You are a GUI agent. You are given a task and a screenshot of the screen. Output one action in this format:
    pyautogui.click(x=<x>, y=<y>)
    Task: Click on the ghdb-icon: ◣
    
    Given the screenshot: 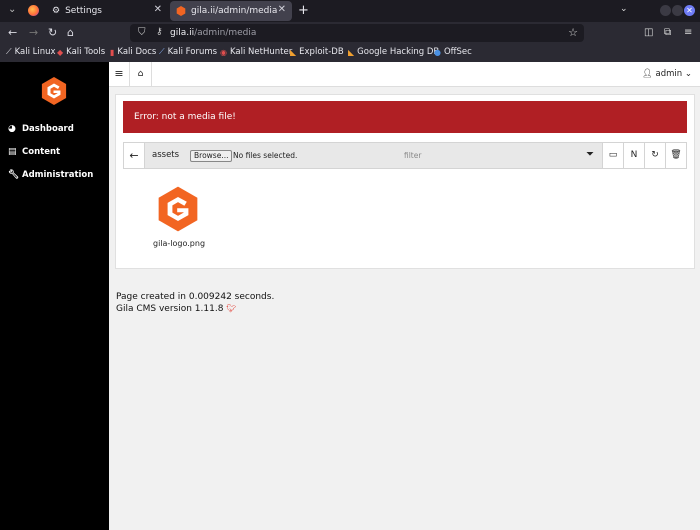 What is the action you would take?
    pyautogui.click(x=351, y=52)
    